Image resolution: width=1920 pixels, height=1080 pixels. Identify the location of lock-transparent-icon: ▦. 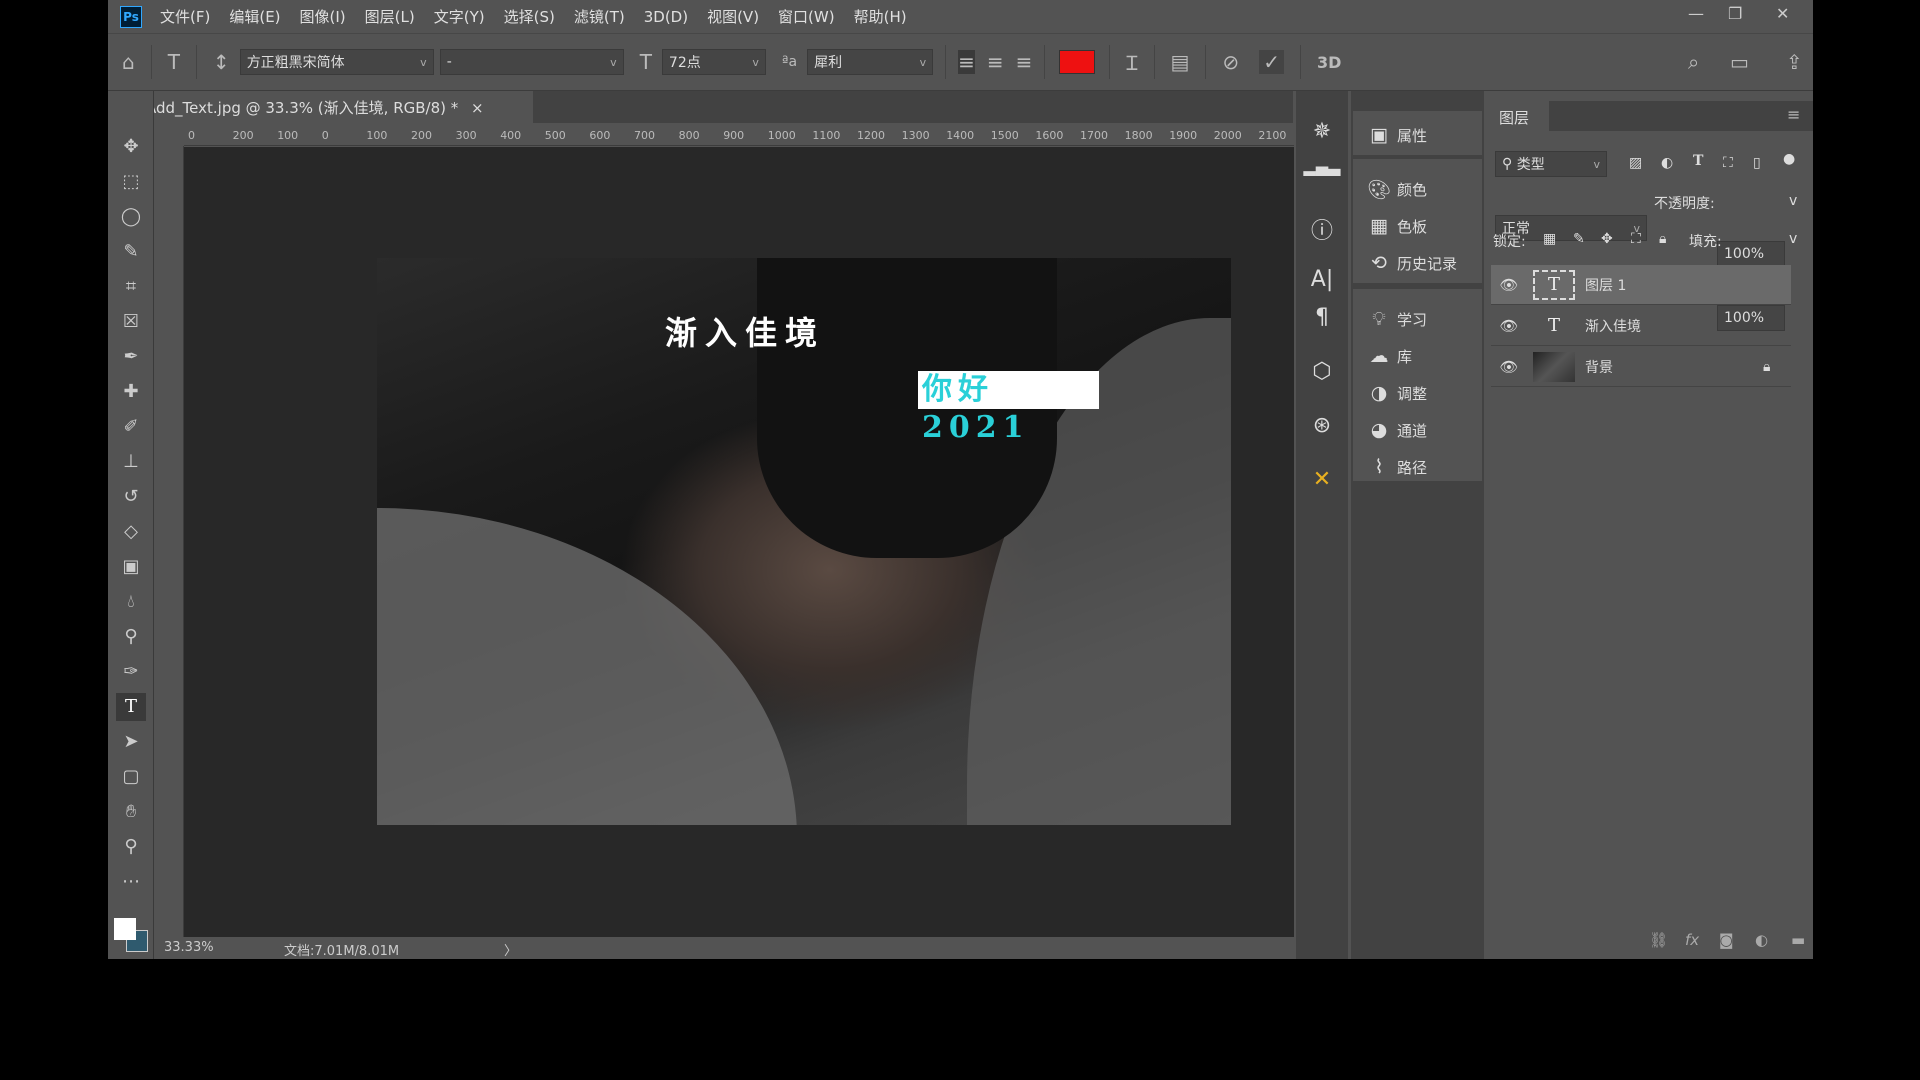
(1549, 239).